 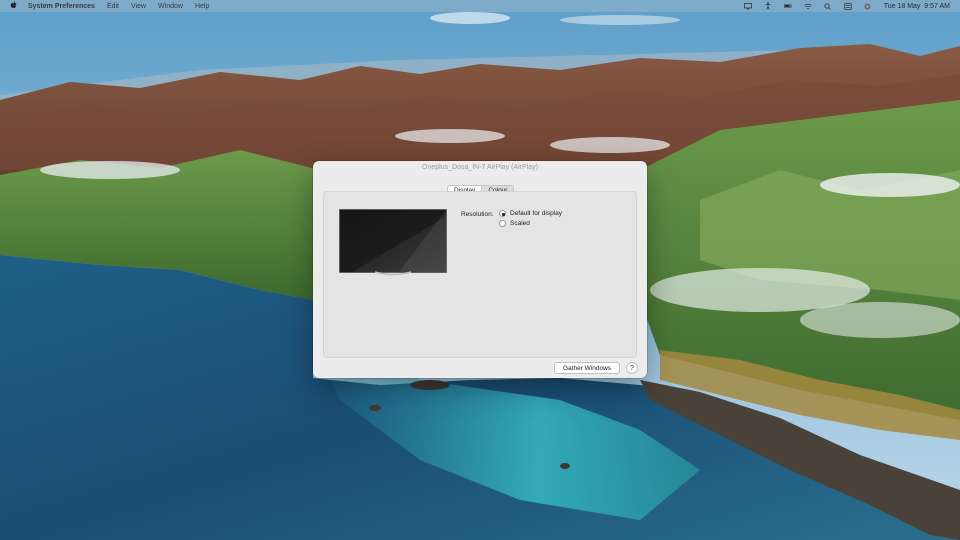 What do you see at coordinates (393, 242) in the screenshot?
I see `tv-display-icon` at bounding box center [393, 242].